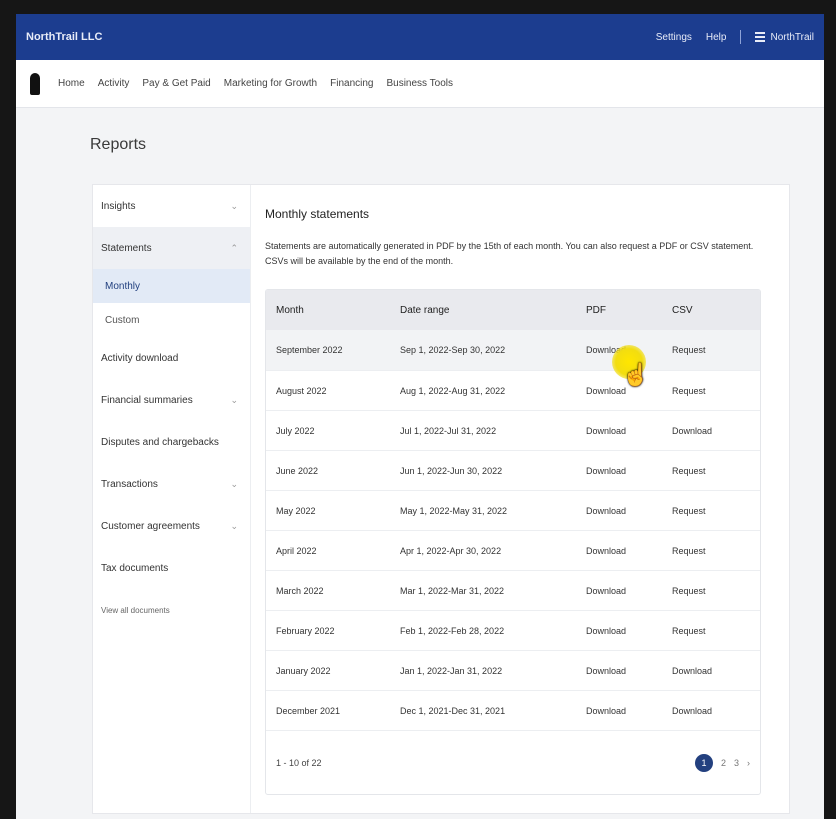 The height and width of the screenshot is (819, 836). What do you see at coordinates (118, 206) in the screenshot?
I see `sidebar-item-label: Insights` at bounding box center [118, 206].